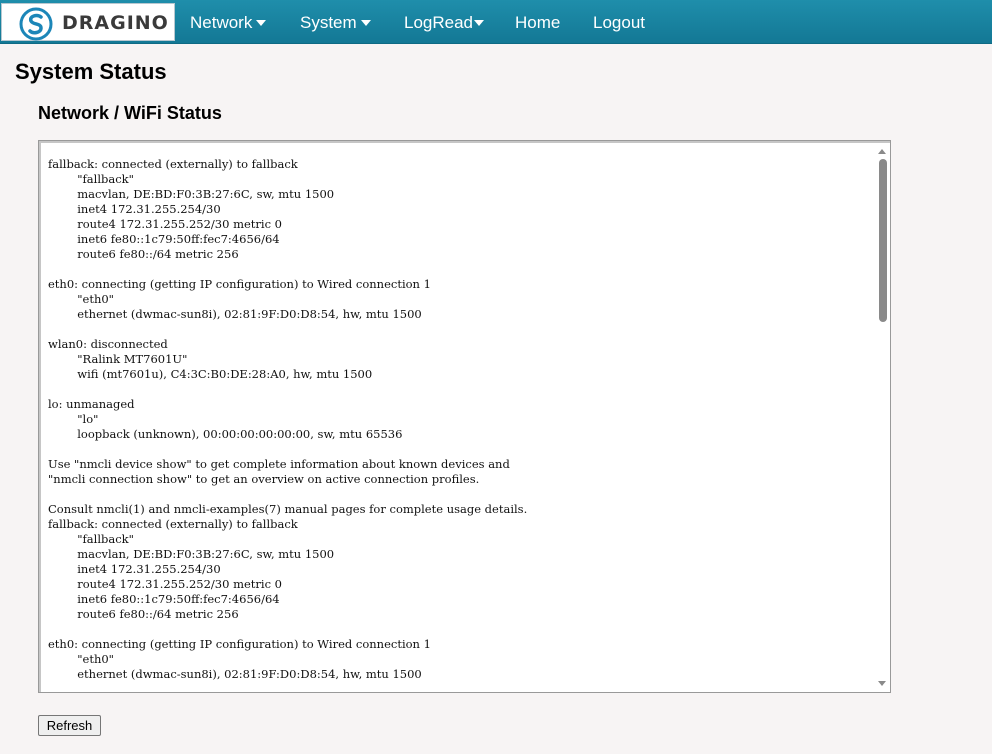 Image resolution: width=992 pixels, height=754 pixels. I want to click on nav-system: System, so click(335, 21).